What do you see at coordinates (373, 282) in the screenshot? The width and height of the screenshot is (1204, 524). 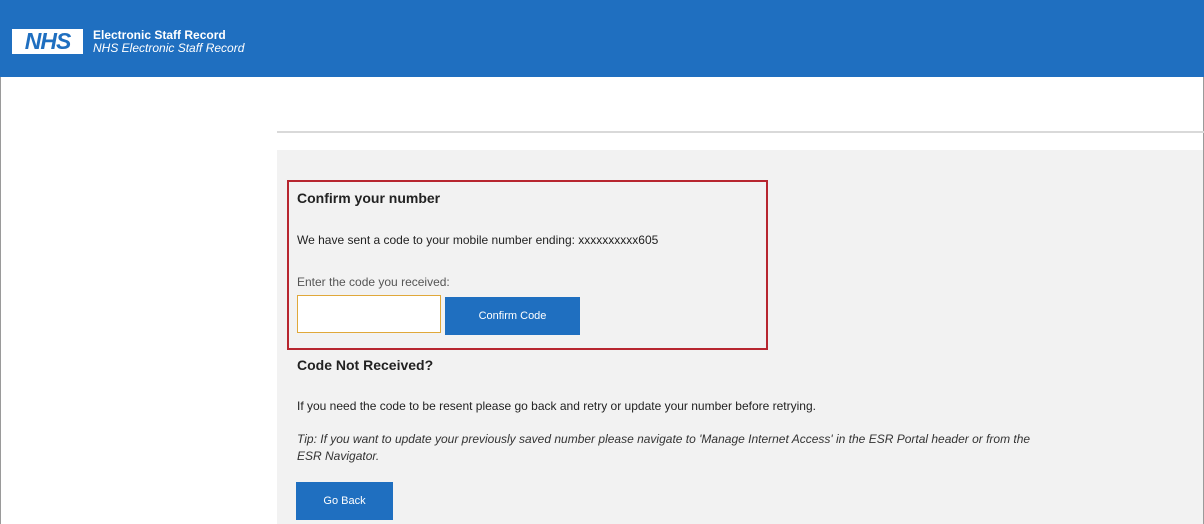 I see `code-field-label: Enter the code you received:` at bounding box center [373, 282].